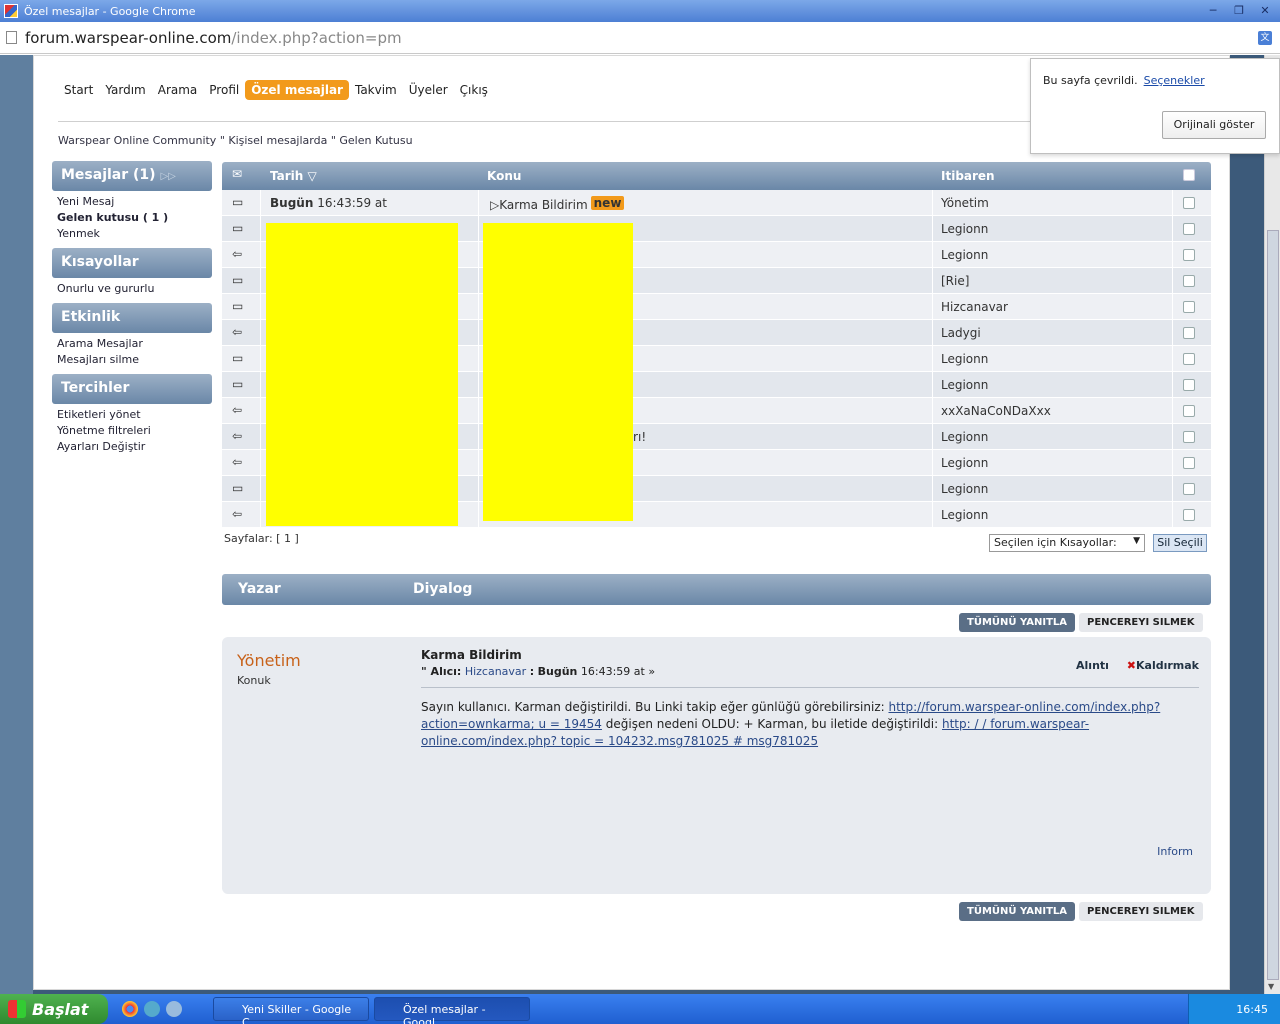  I want to click on ie-icon, so click(152, 1009).